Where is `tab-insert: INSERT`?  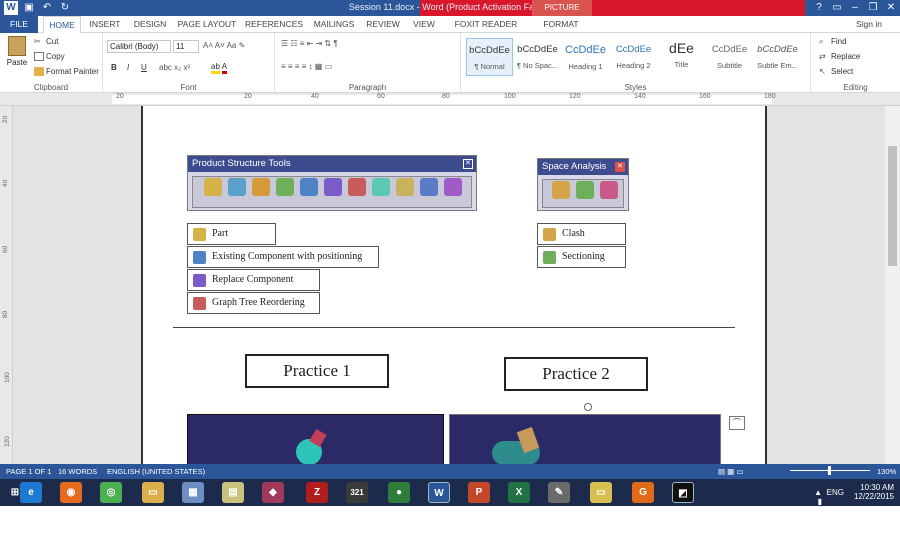
tab-insert: INSERT is located at coordinates (105, 24).